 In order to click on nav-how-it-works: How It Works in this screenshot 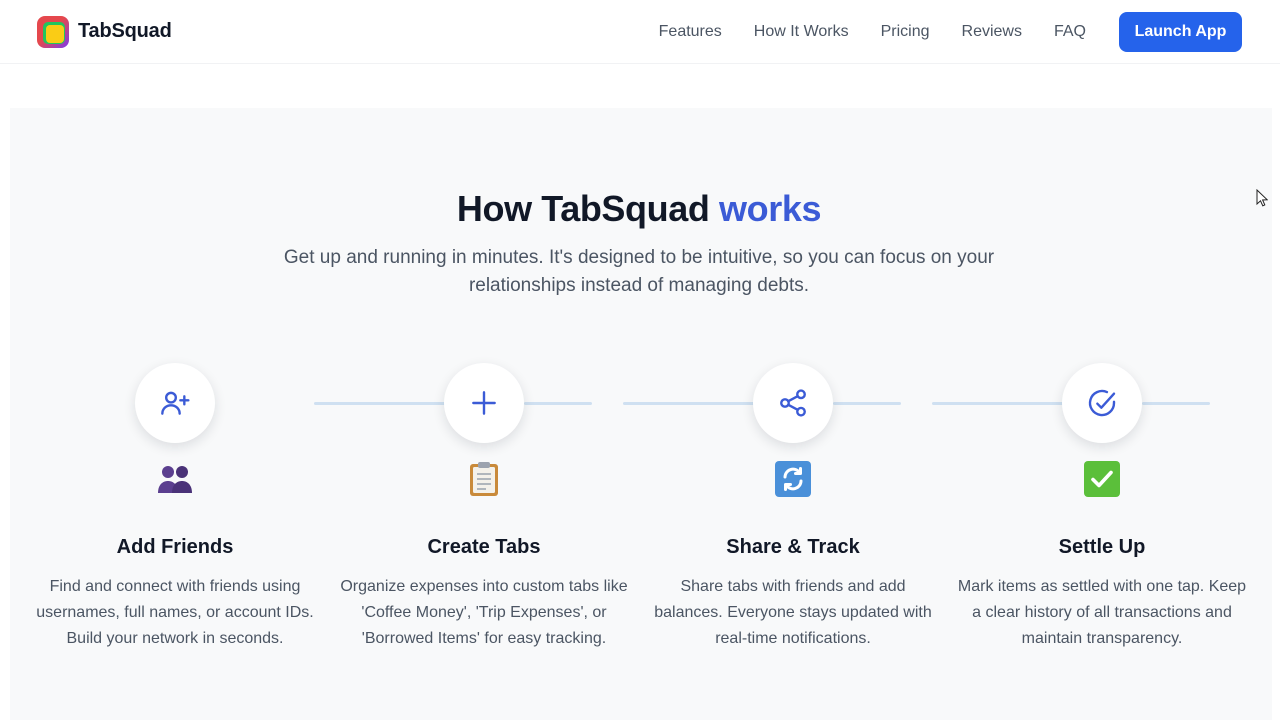, I will do `click(801, 32)`.